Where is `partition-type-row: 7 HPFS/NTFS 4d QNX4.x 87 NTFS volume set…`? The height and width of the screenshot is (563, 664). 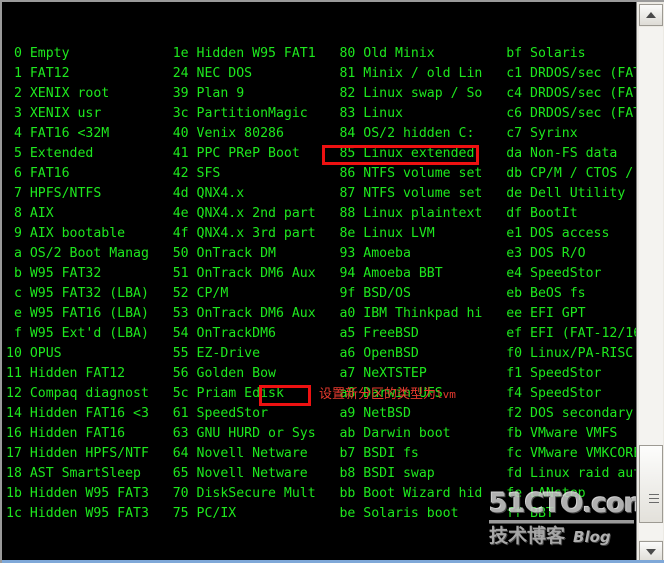 partition-type-row: 7 HPFS/NTFS 4d QNX4.x 87 NTFS volume set… is located at coordinates (316, 193).